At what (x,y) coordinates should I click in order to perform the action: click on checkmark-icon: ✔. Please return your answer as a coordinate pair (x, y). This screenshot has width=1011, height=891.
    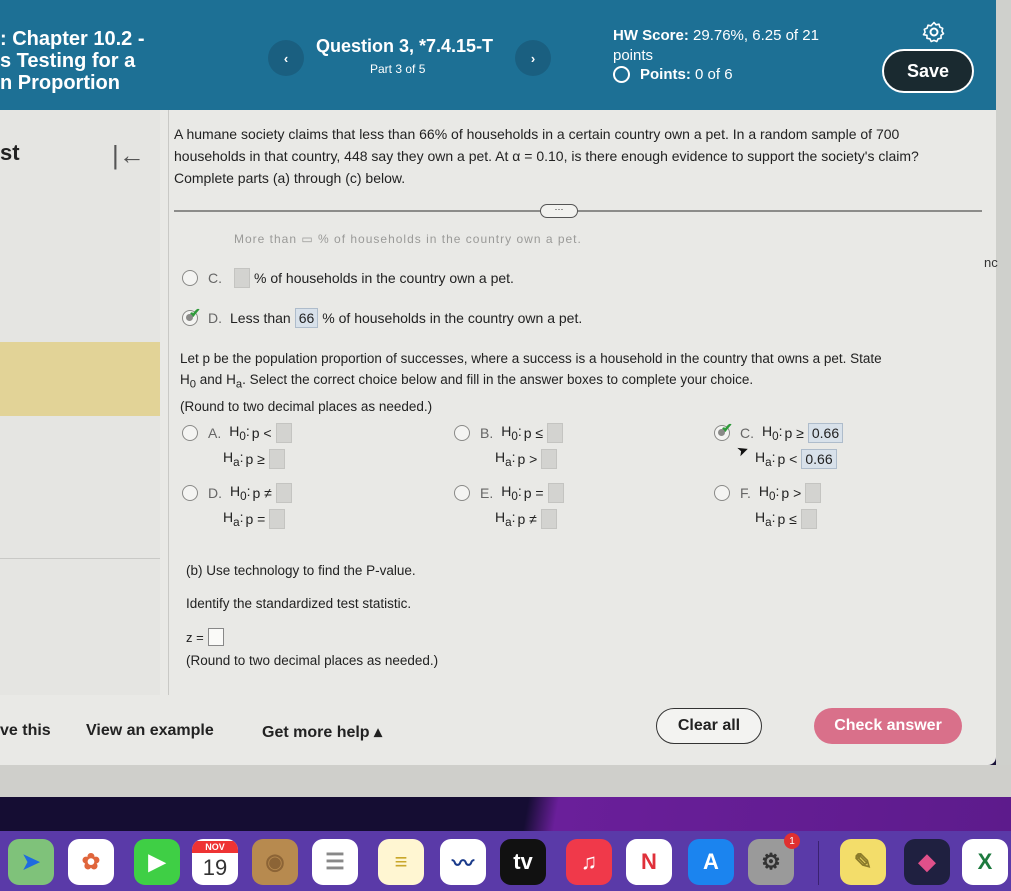
    Looking at the image, I should click on (195, 313).